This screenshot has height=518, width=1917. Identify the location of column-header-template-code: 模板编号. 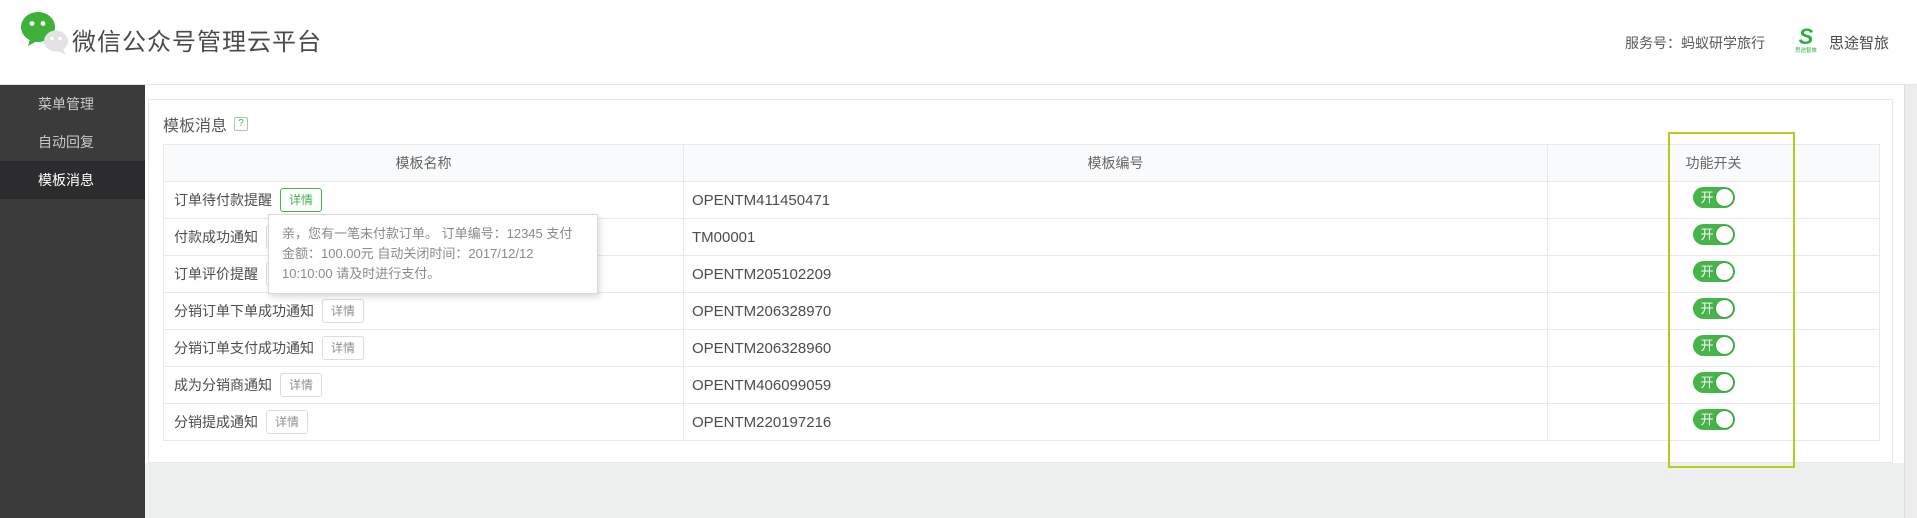
(1115, 163).